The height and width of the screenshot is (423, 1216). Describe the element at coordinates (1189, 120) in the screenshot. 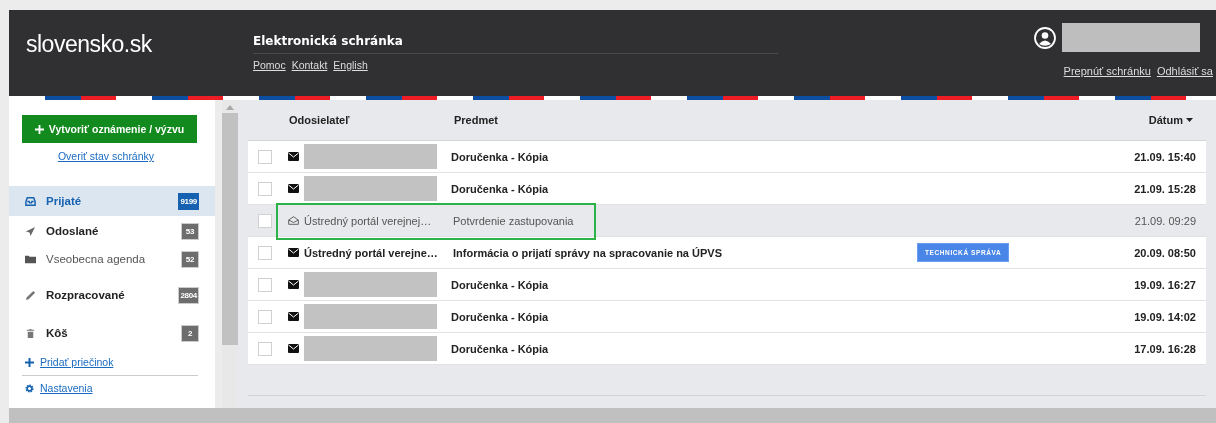

I see `caret-icon` at that location.